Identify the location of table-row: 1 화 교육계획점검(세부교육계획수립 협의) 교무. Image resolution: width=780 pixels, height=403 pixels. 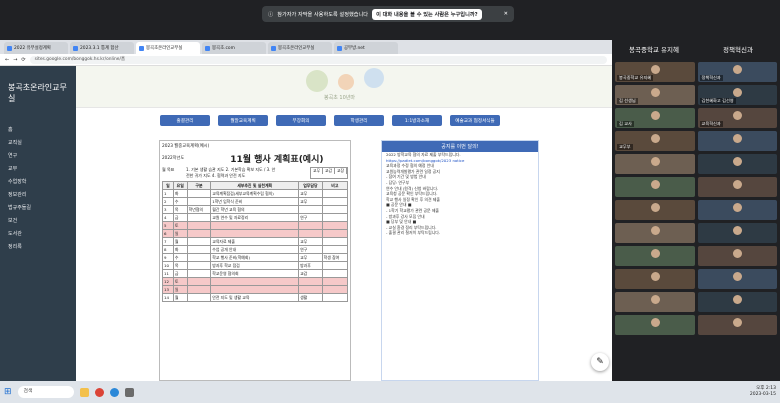
(255, 193).